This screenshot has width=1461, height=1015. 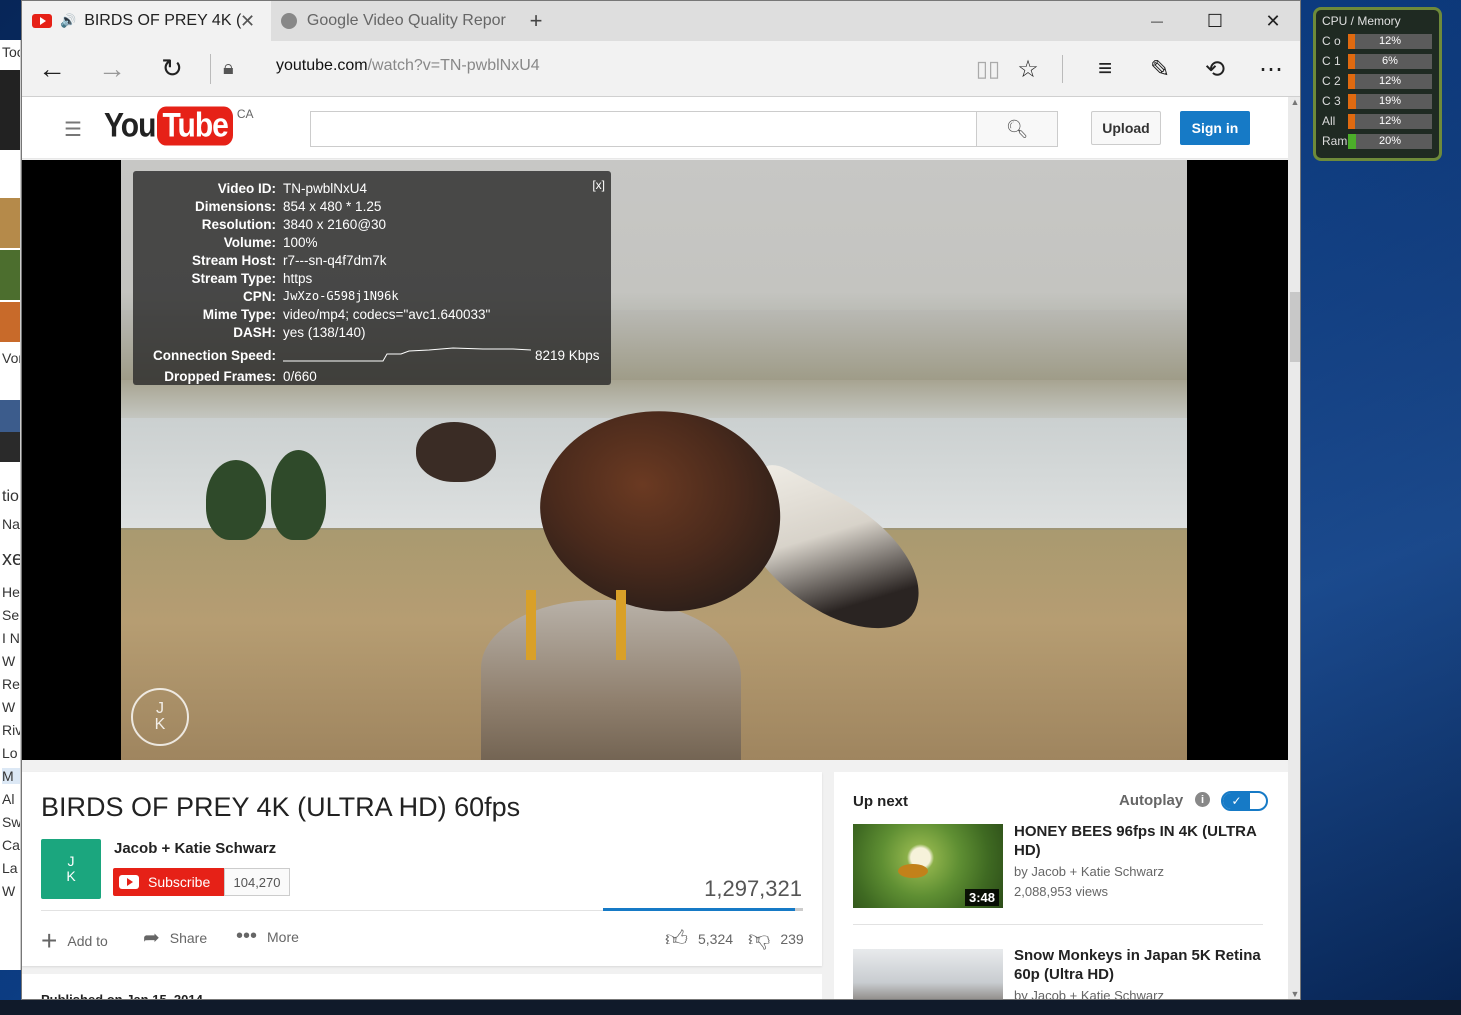 I want to click on close-window-button: ✕, so click(x=1272, y=21).